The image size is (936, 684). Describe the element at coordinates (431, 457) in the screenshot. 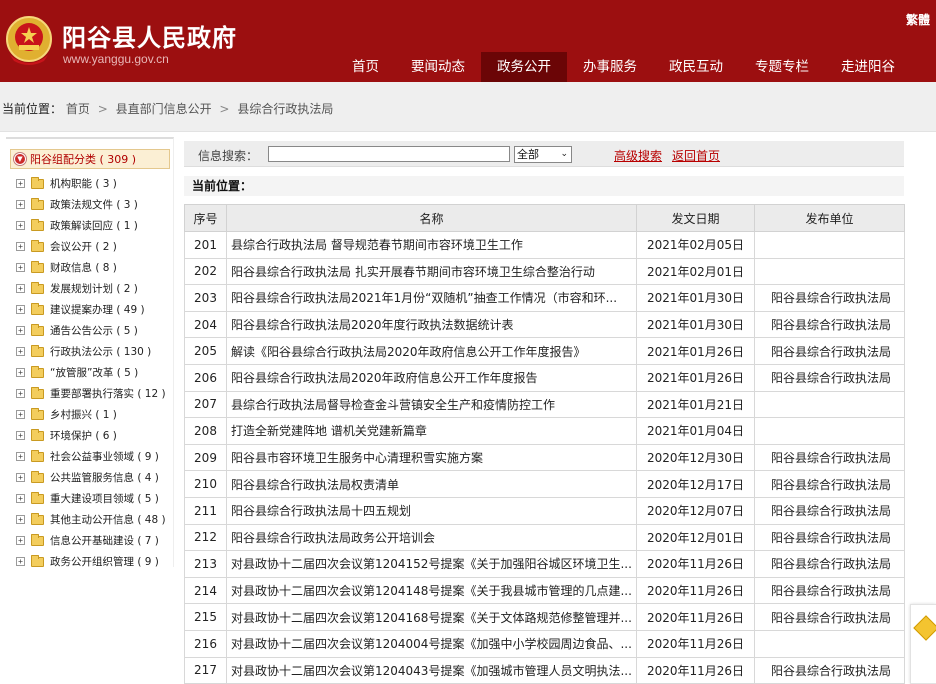

I see `row-title-link: 阳谷县市容环境卫生服务中心清理积雪实施方案` at that location.